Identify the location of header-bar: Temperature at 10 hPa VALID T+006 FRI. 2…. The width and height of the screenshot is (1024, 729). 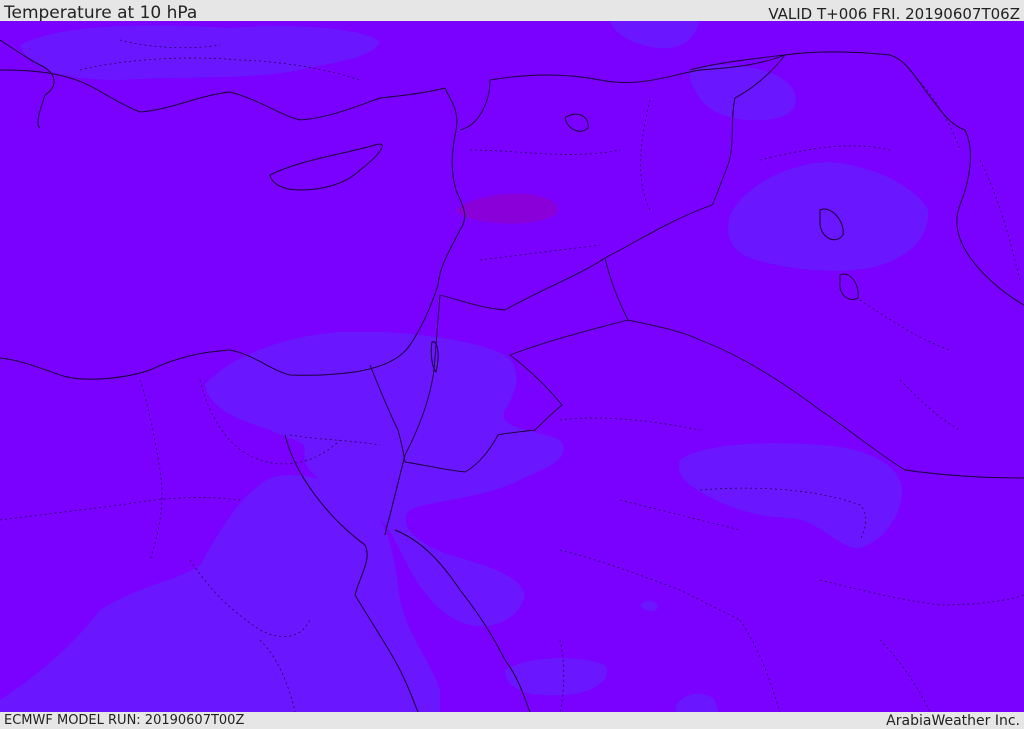
(512, 11).